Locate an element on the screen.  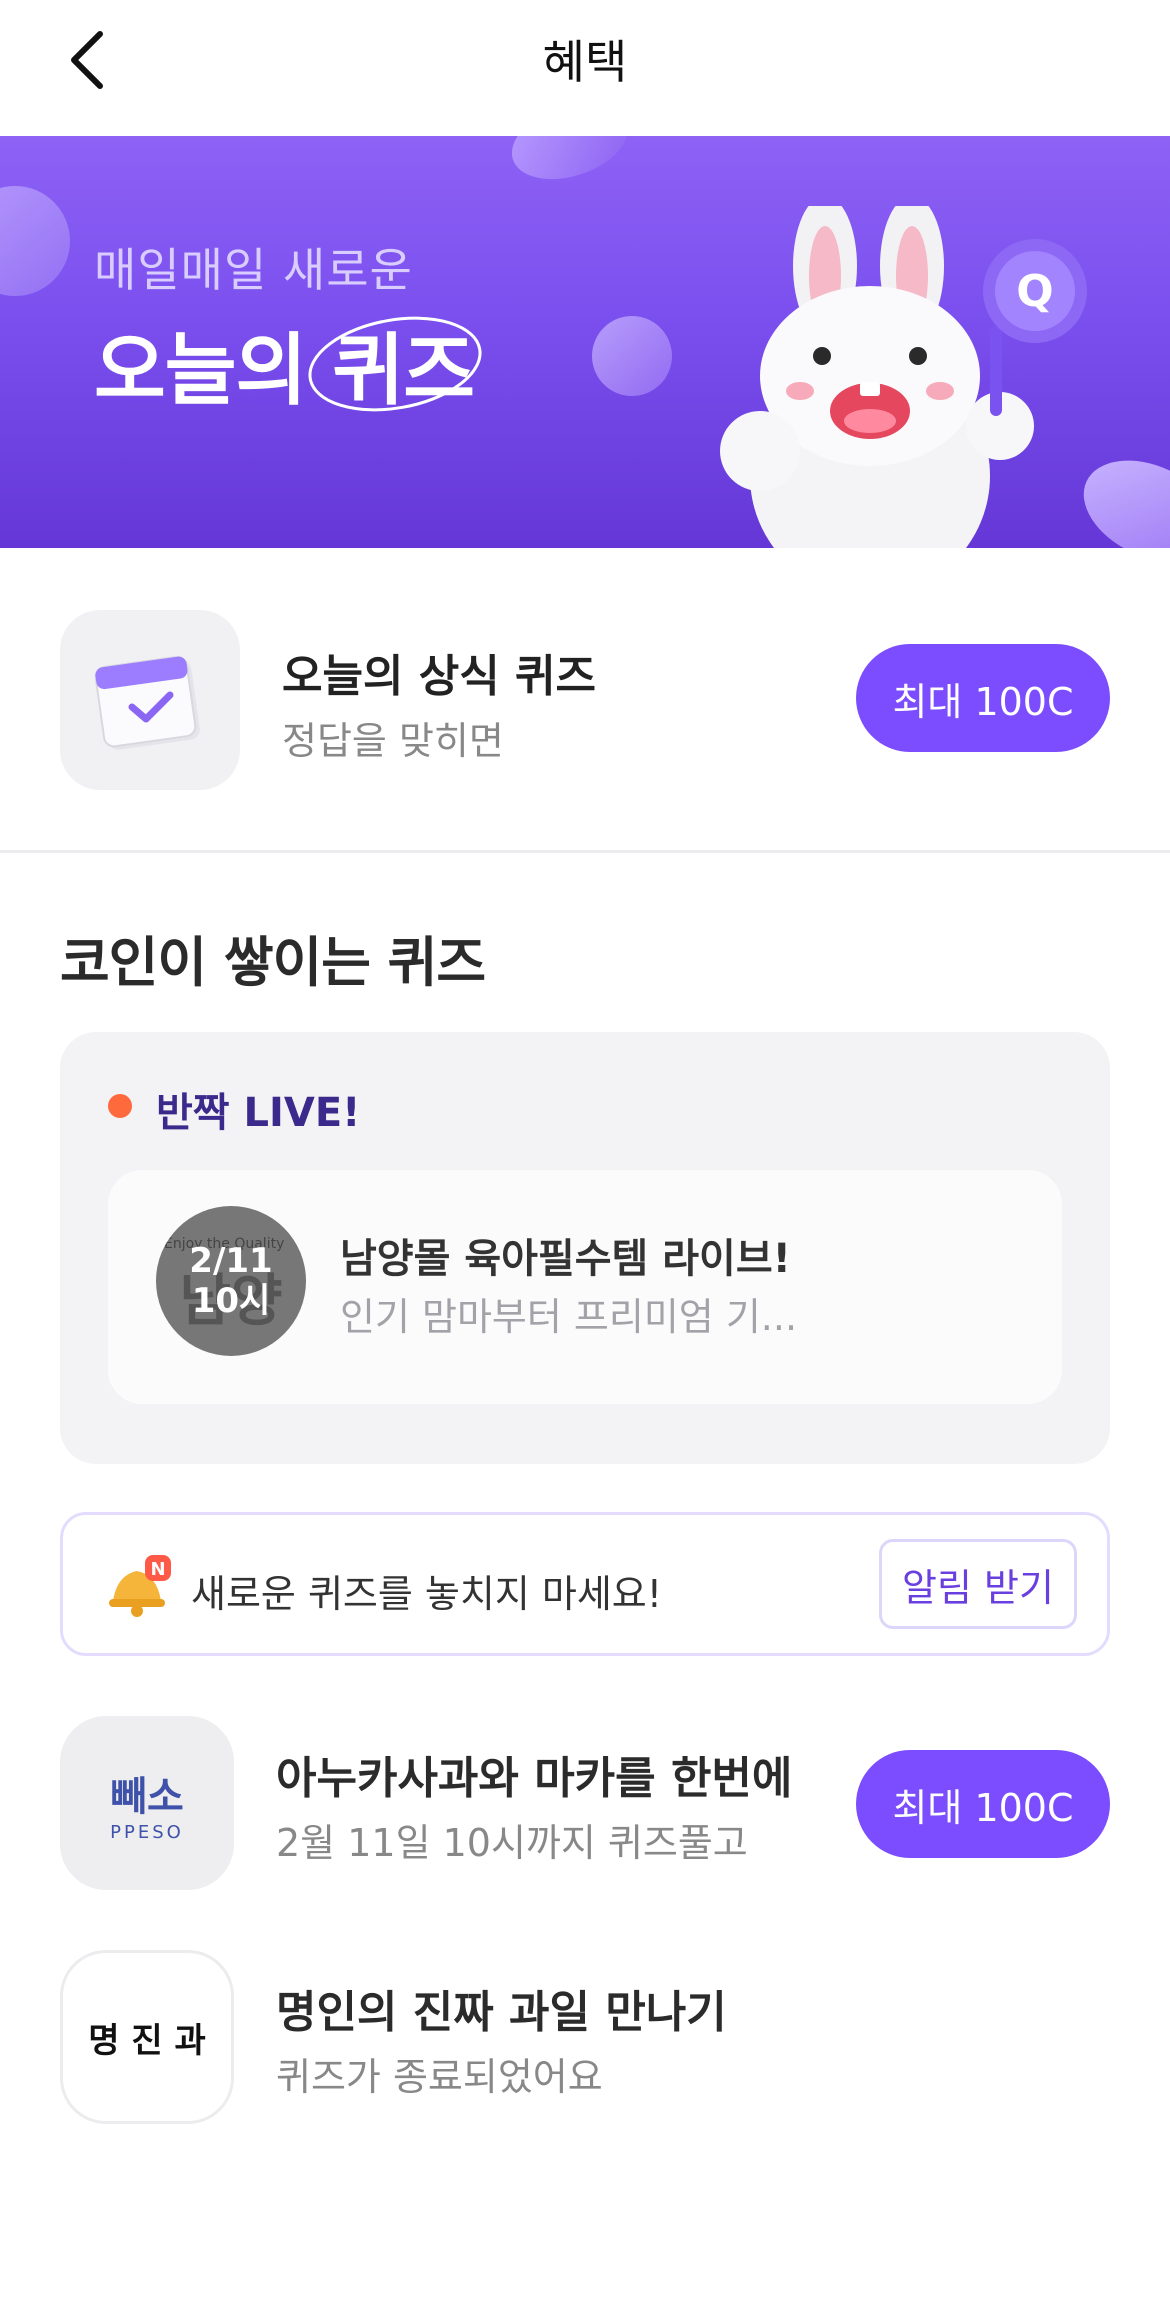
live-date: 2/11 is located at coordinates (231, 1261).